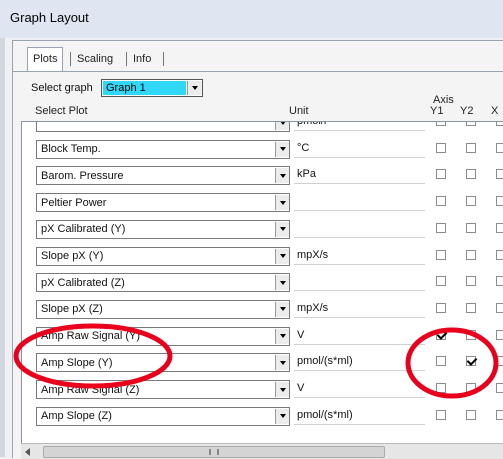 This screenshot has width=503, height=459. I want to click on unit-field: °C, so click(359, 149).